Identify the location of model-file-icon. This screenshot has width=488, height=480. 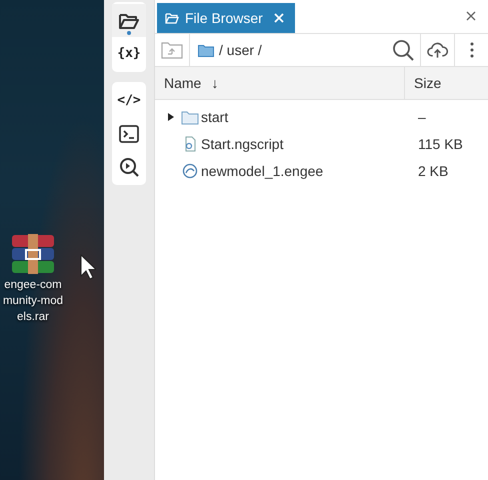
(190, 170).